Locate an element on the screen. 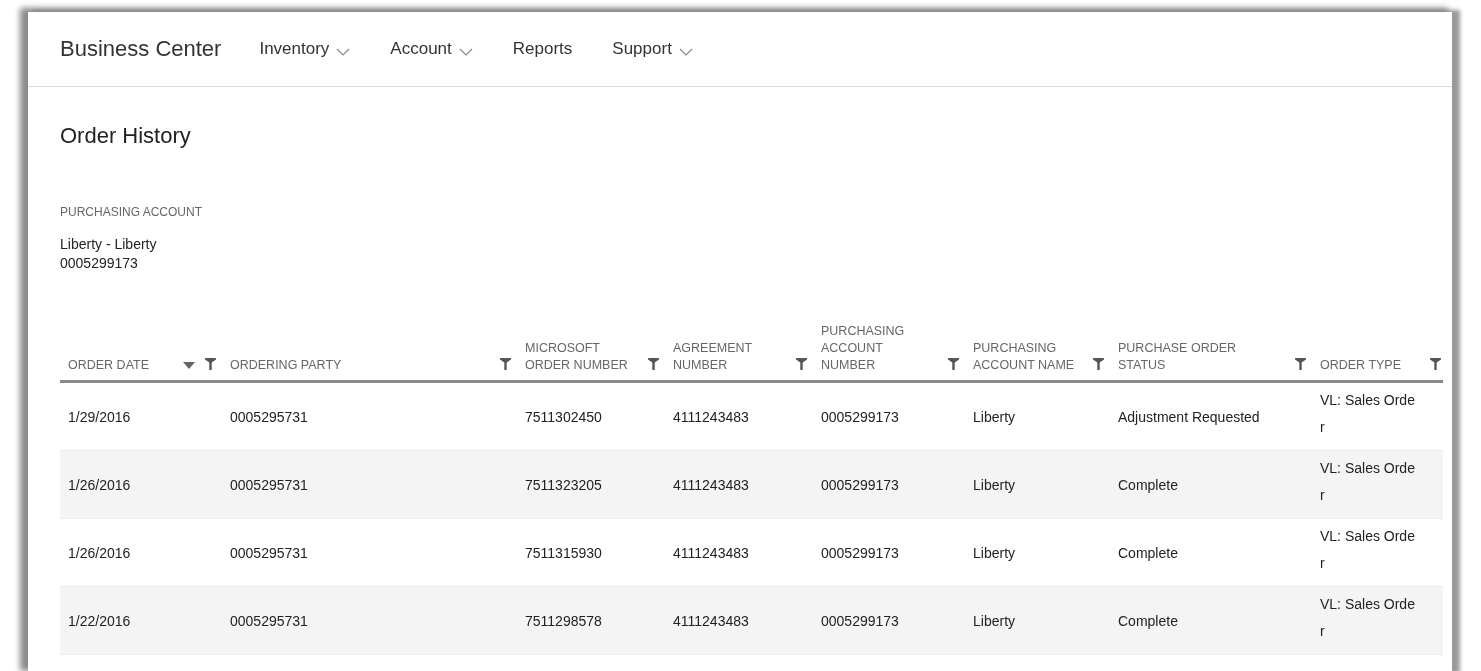 The width and height of the screenshot is (1481, 671). nav-menu-item: Support is located at coordinates (652, 49).